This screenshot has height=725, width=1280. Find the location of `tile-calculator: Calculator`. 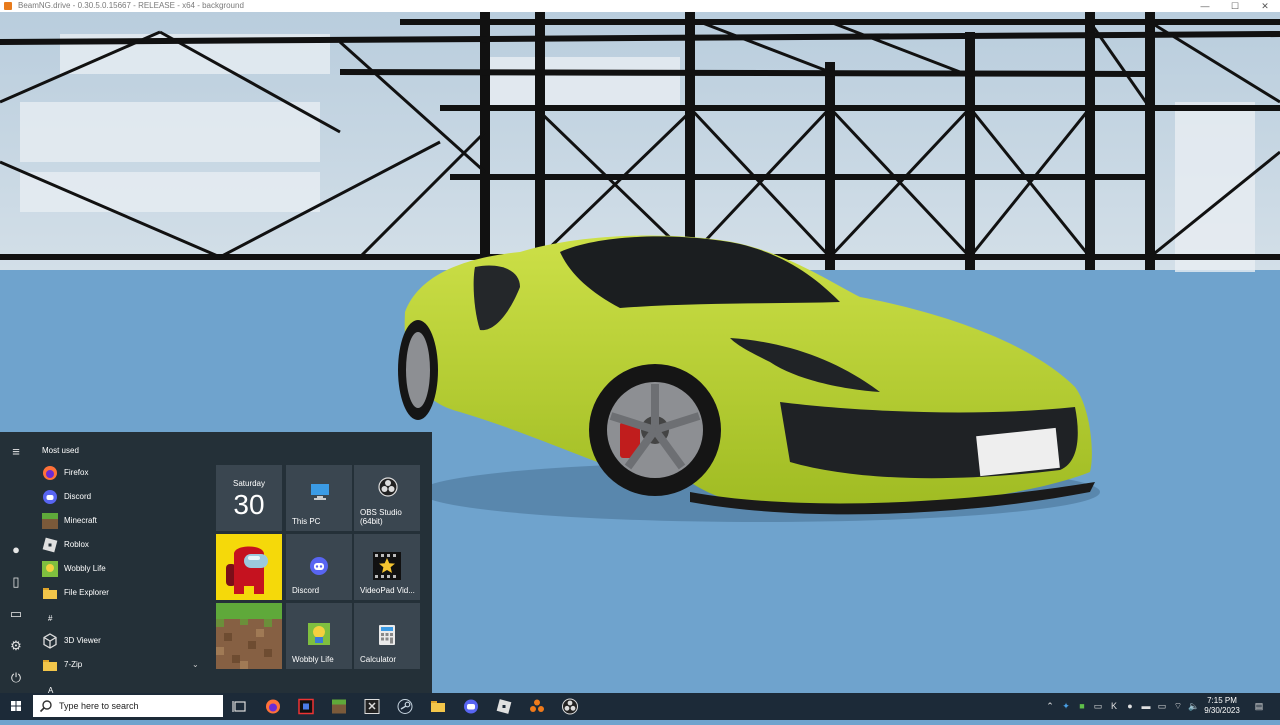

tile-calculator: Calculator is located at coordinates (387, 636).